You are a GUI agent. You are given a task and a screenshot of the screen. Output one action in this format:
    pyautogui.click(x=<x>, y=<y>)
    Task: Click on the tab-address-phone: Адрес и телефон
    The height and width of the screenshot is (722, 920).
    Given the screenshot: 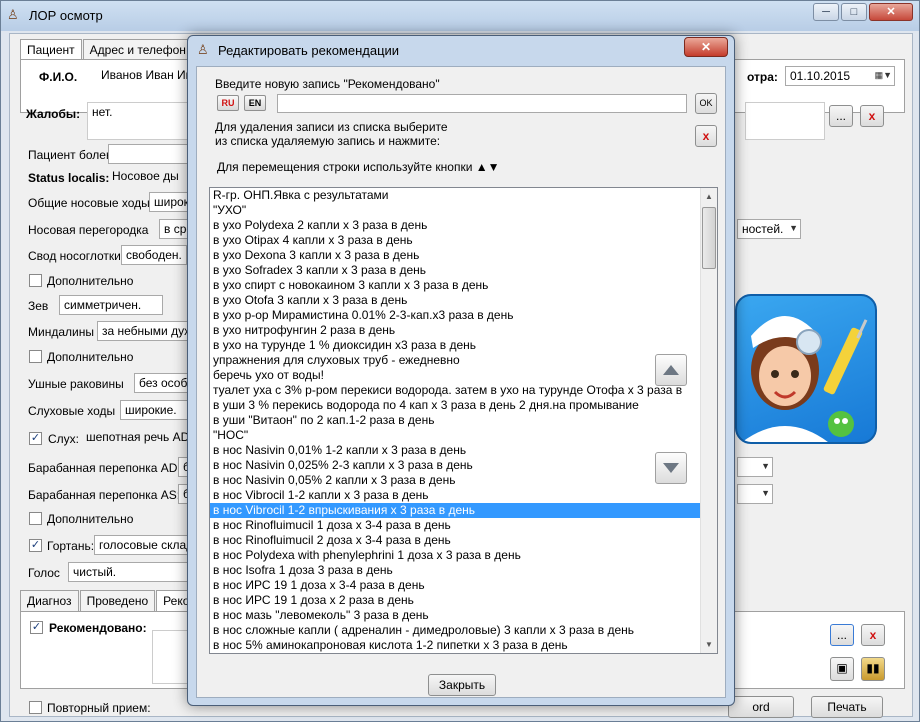 What is the action you would take?
    pyautogui.click(x=137, y=49)
    